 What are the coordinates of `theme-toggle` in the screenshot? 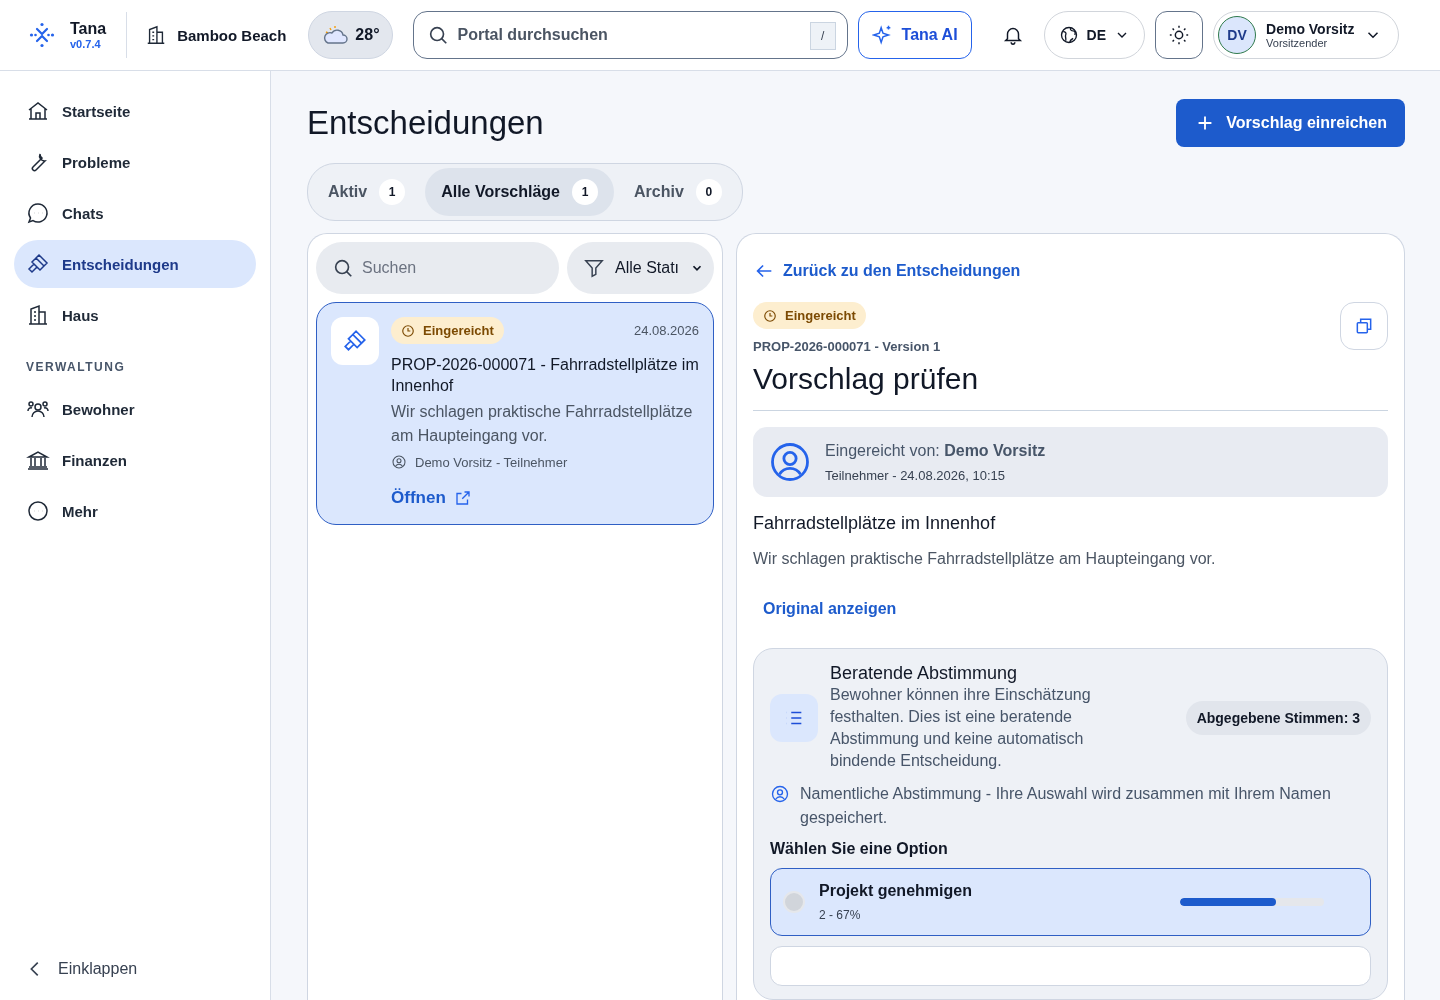 It's located at (1179, 35).